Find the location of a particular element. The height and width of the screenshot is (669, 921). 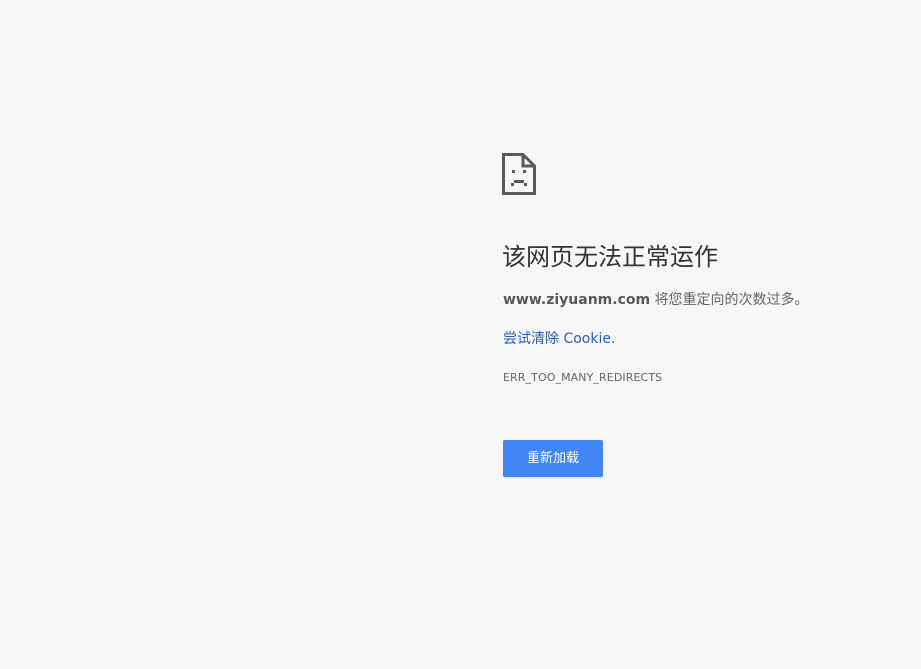

clear-cookies-link: 尝试清除 Cookie. is located at coordinates (559, 339).